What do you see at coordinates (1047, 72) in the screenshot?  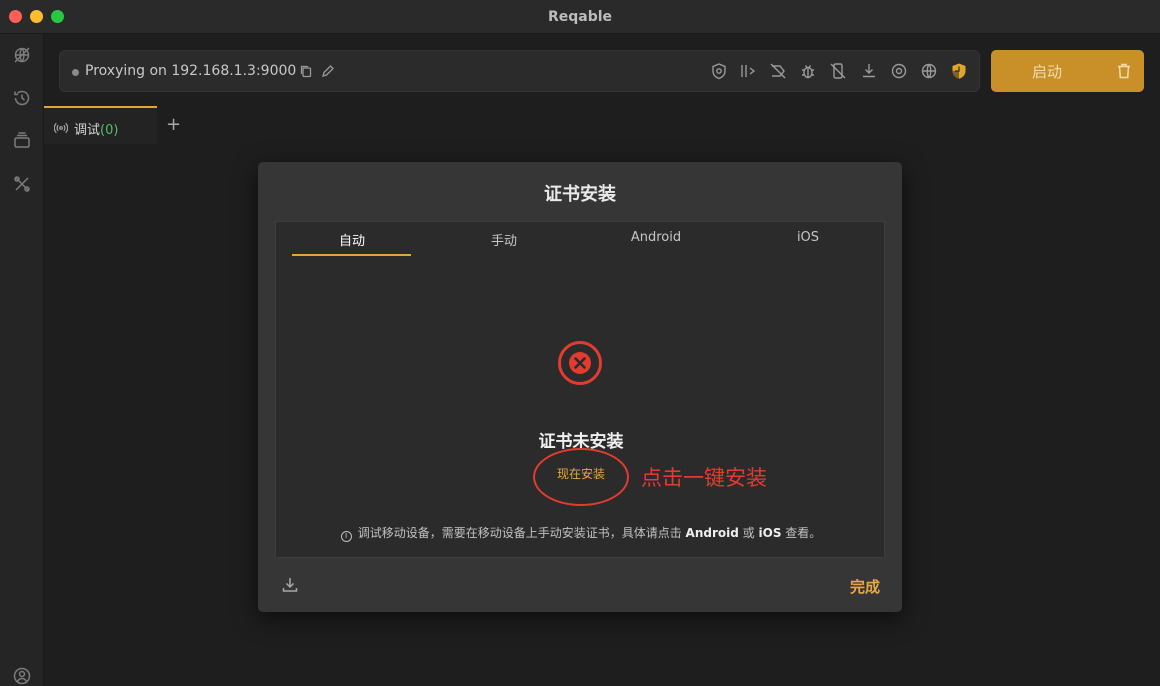 I see `start-button-label: 启动` at bounding box center [1047, 72].